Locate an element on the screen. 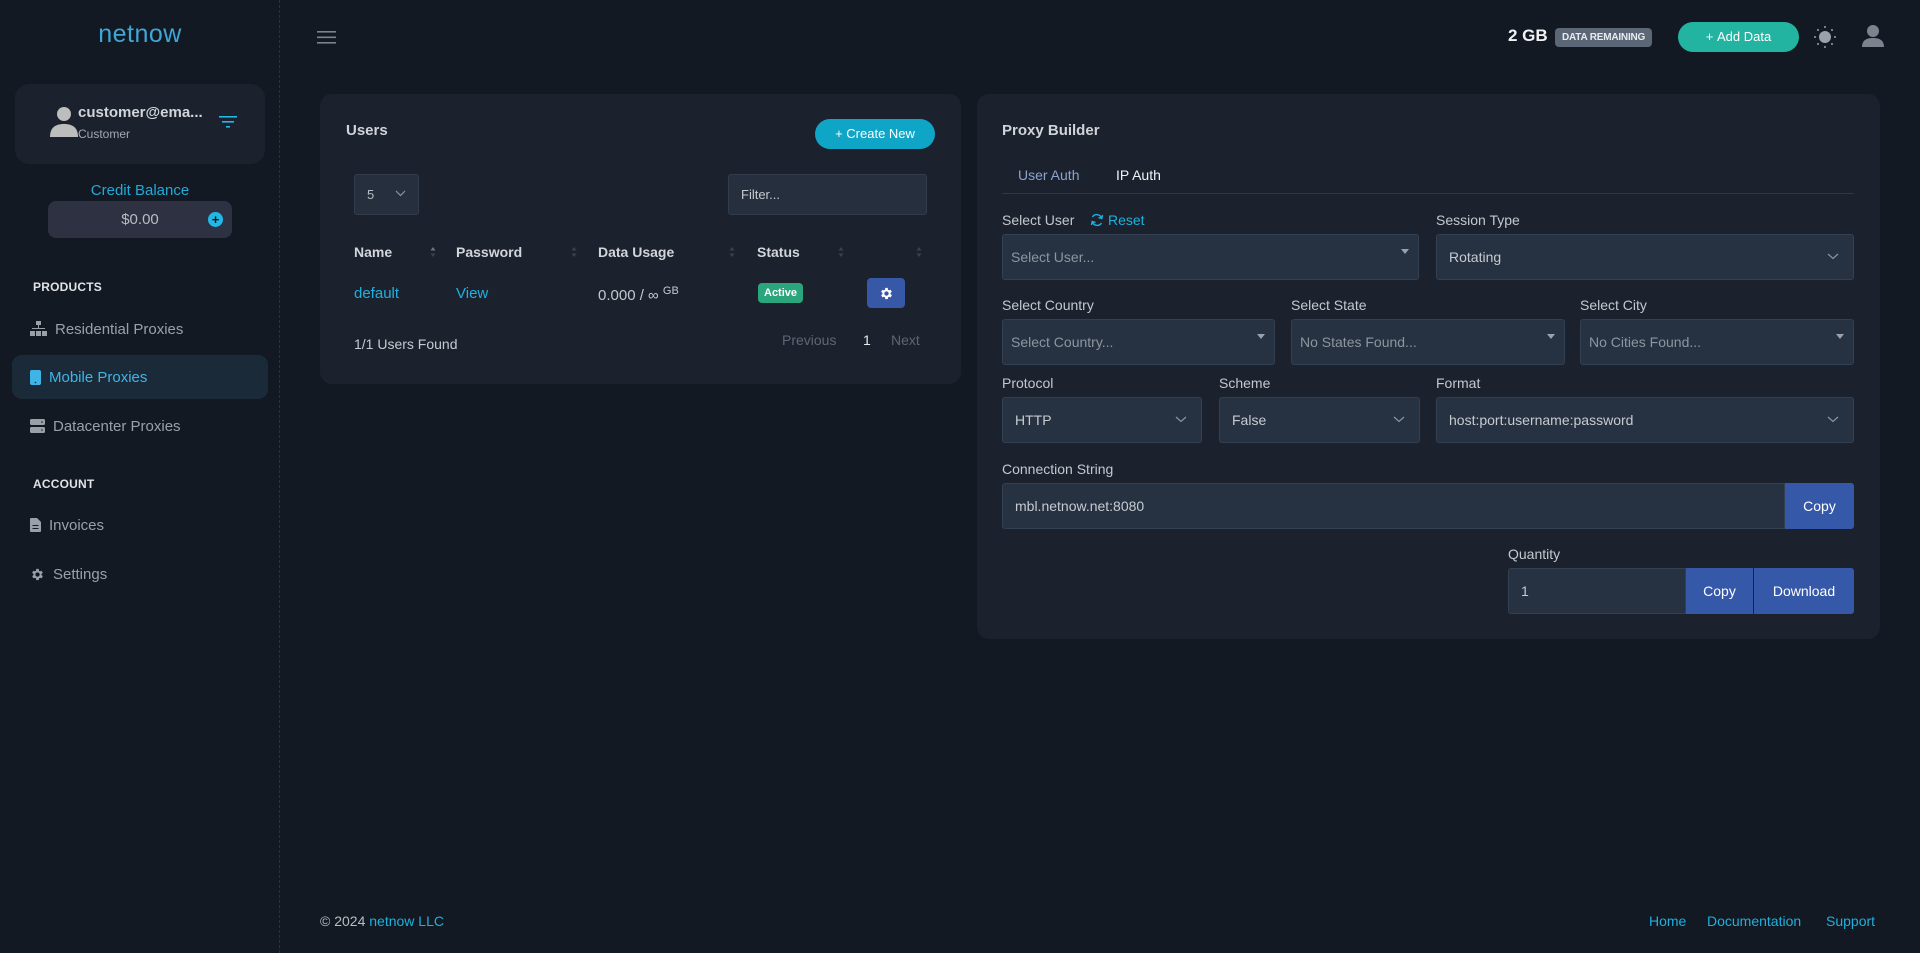 This screenshot has width=1920, height=953. connection-string-label: Connection String is located at coordinates (1058, 469).